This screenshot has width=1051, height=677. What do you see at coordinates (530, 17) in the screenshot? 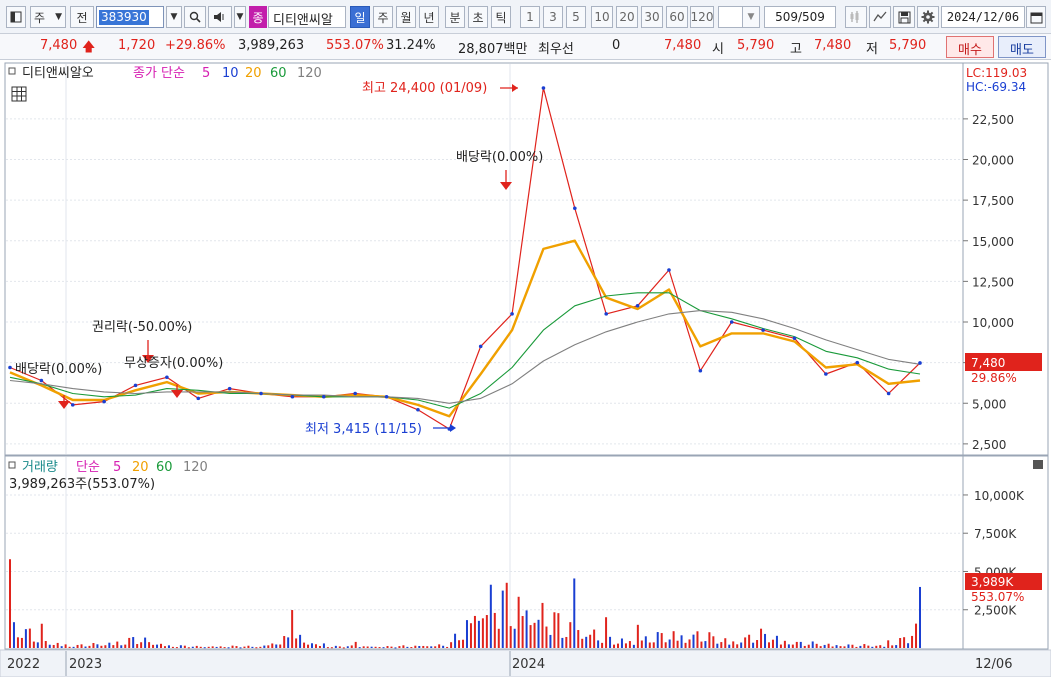
I see `interval-1: 1` at bounding box center [530, 17].